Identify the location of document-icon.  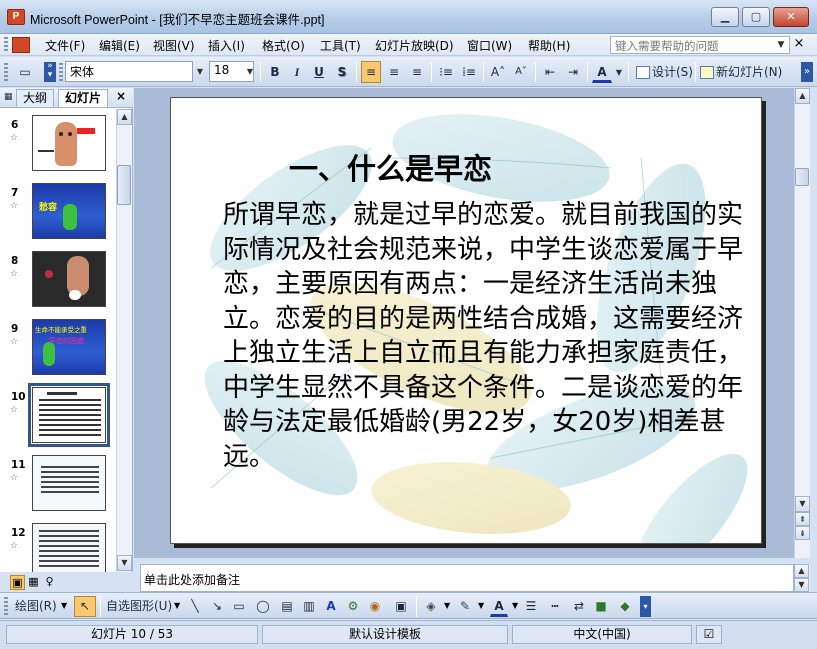
(21, 45).